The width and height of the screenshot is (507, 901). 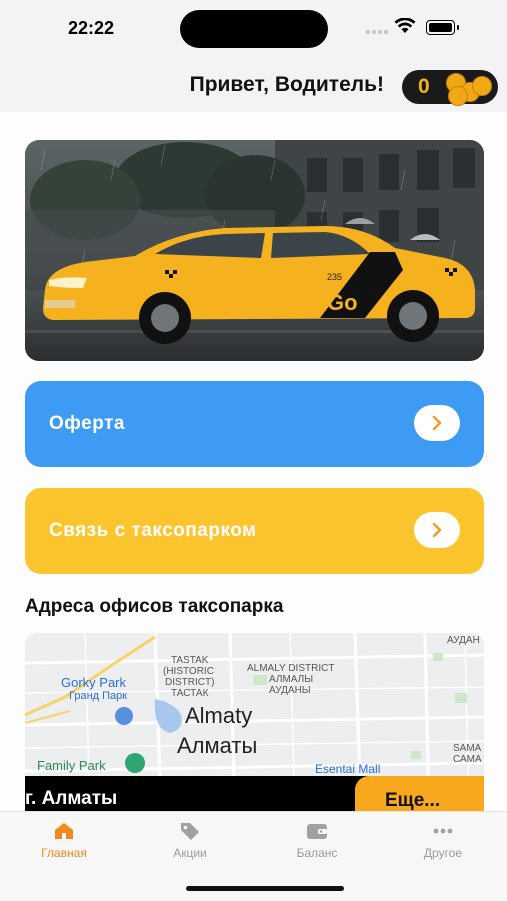 What do you see at coordinates (290, 690) in the screenshot?
I see `map-label-almaly-3: АУДАНЫ` at bounding box center [290, 690].